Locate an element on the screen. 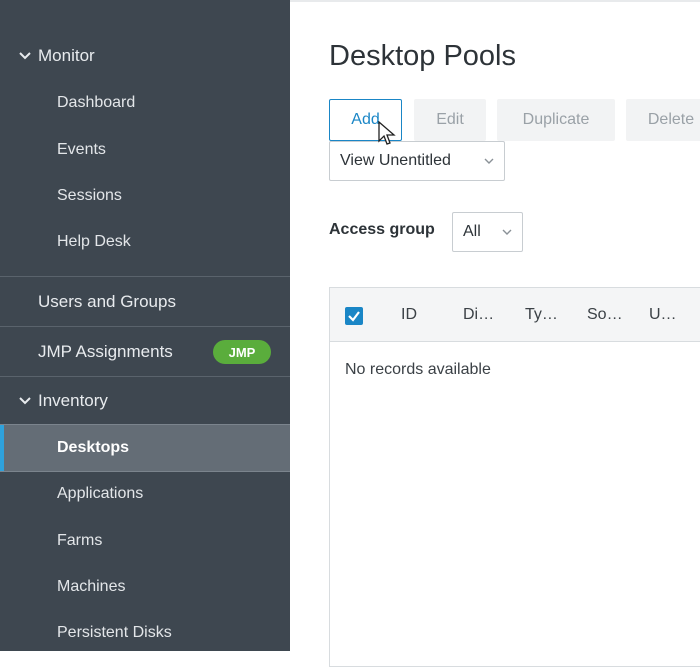 The width and height of the screenshot is (700, 667). page-title: Desktop Pools is located at coordinates (422, 56).